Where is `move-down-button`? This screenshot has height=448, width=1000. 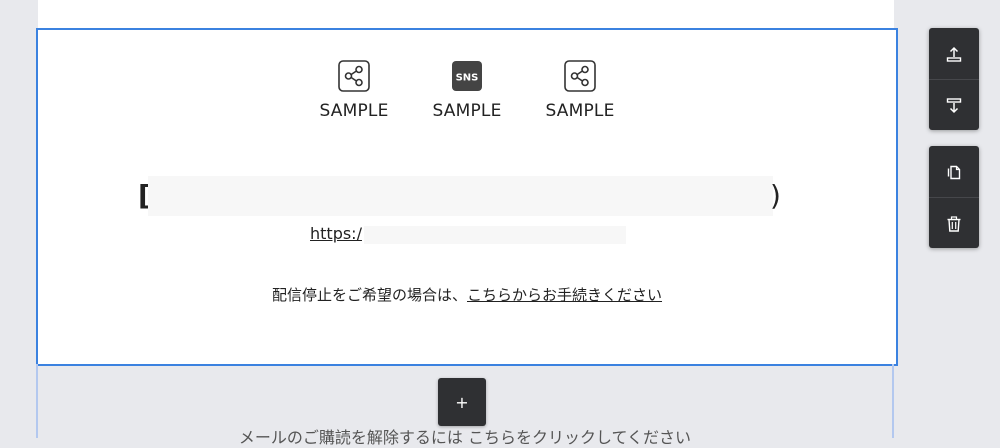
move-down-button is located at coordinates (954, 105).